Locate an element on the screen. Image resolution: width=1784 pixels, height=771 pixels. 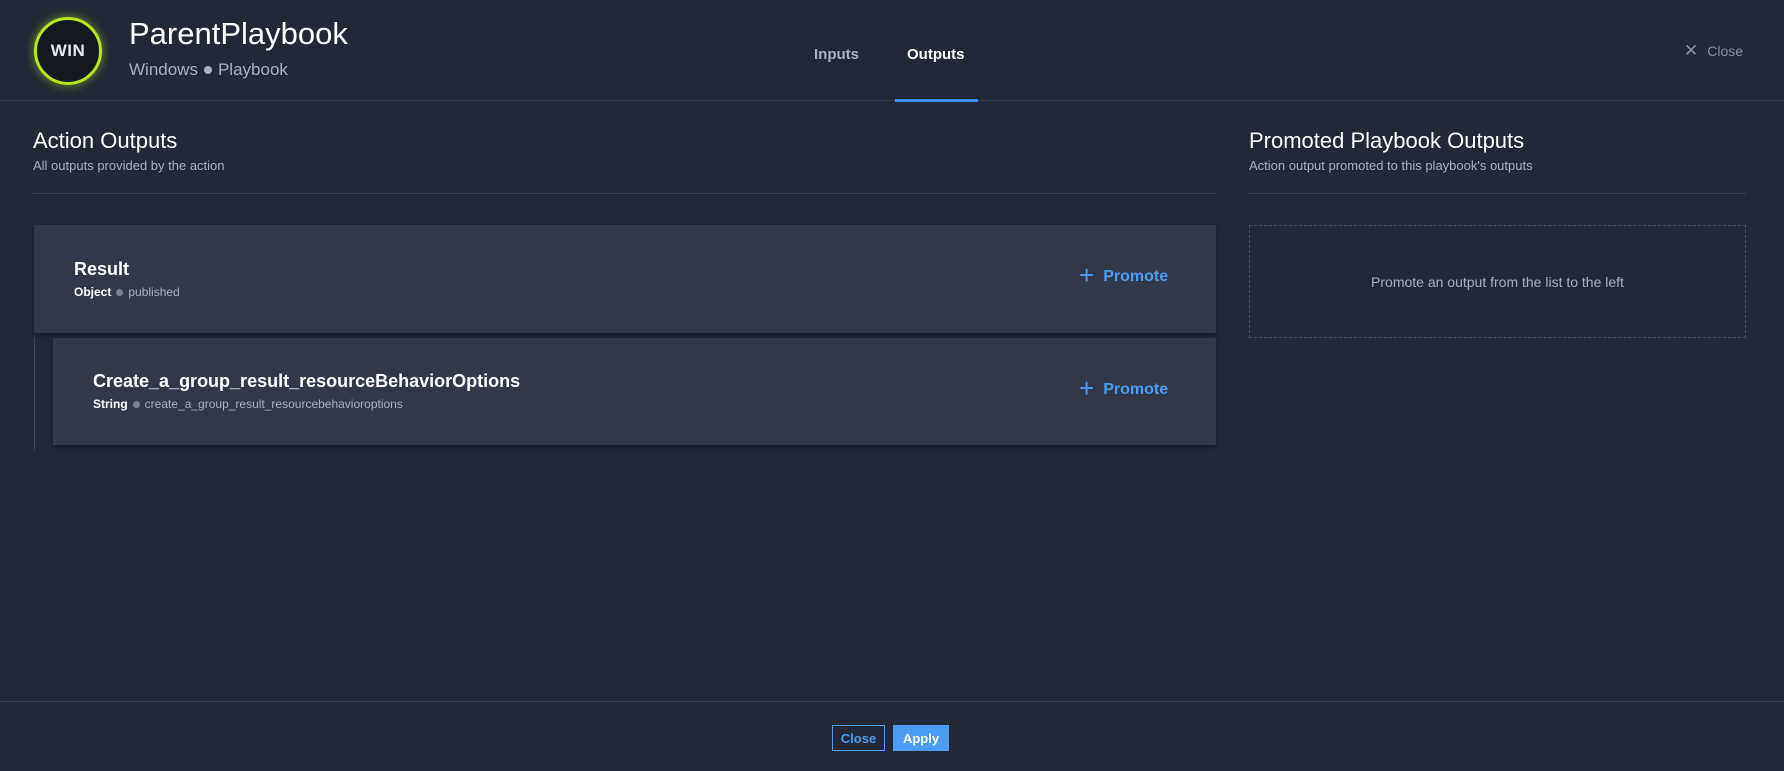
subtitle-platform: Windows is located at coordinates (163, 69).